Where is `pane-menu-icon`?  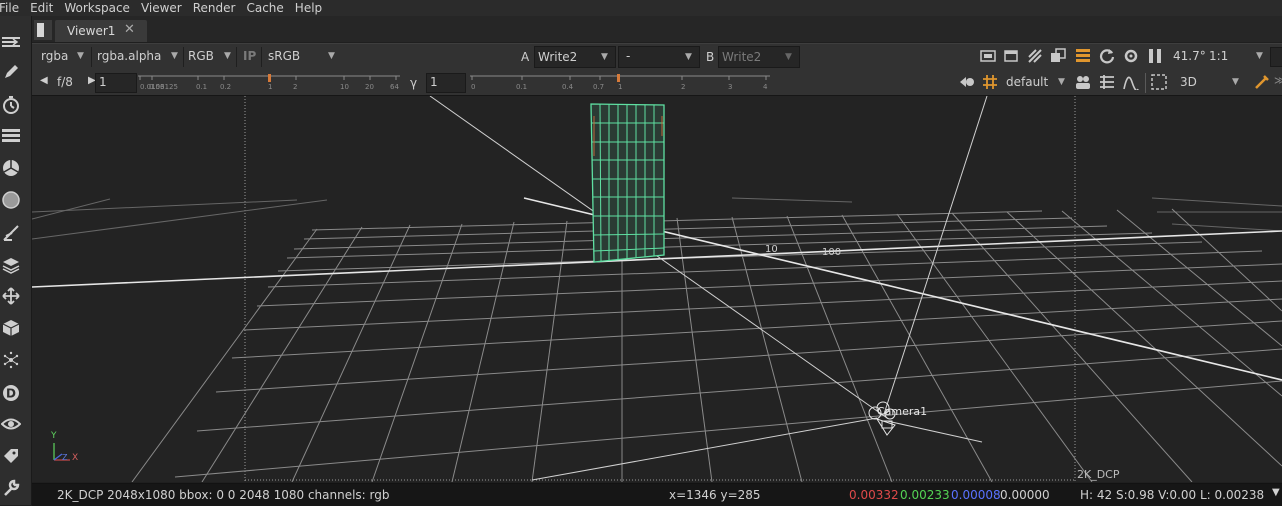
pane-menu-icon is located at coordinates (43, 30).